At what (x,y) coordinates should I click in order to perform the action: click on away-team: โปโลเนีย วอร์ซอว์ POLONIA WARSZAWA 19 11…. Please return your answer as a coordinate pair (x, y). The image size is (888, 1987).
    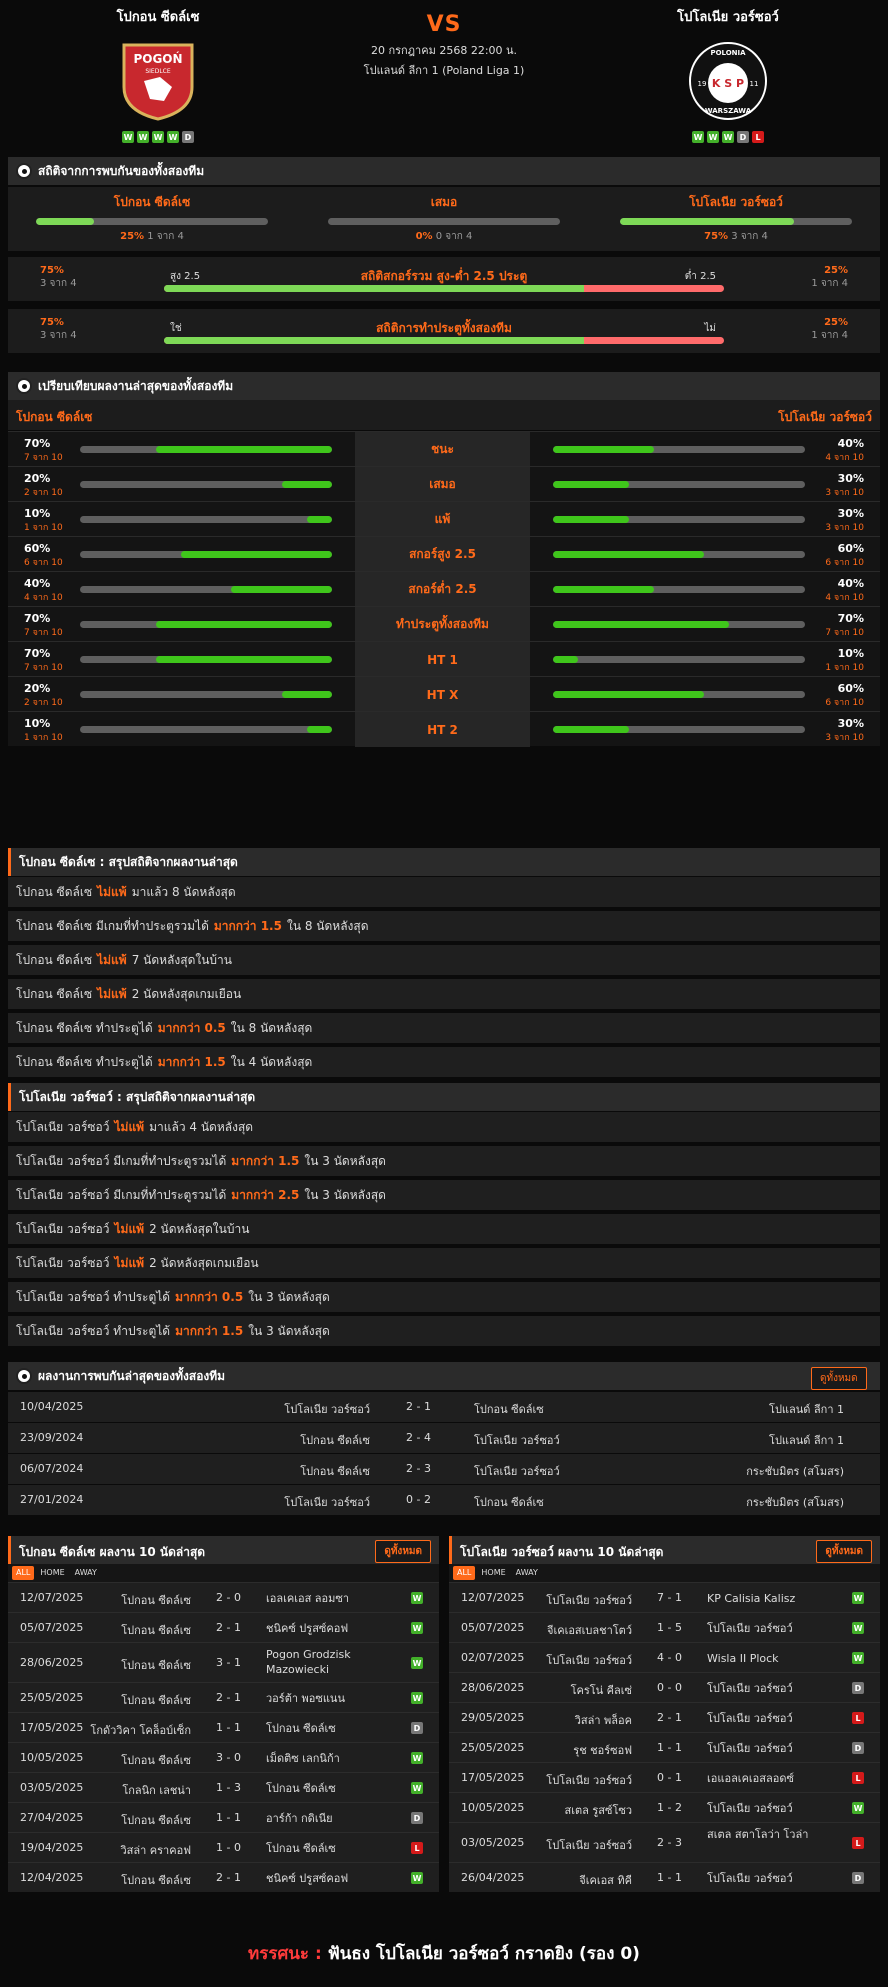
    Looking at the image, I should click on (728, 74).